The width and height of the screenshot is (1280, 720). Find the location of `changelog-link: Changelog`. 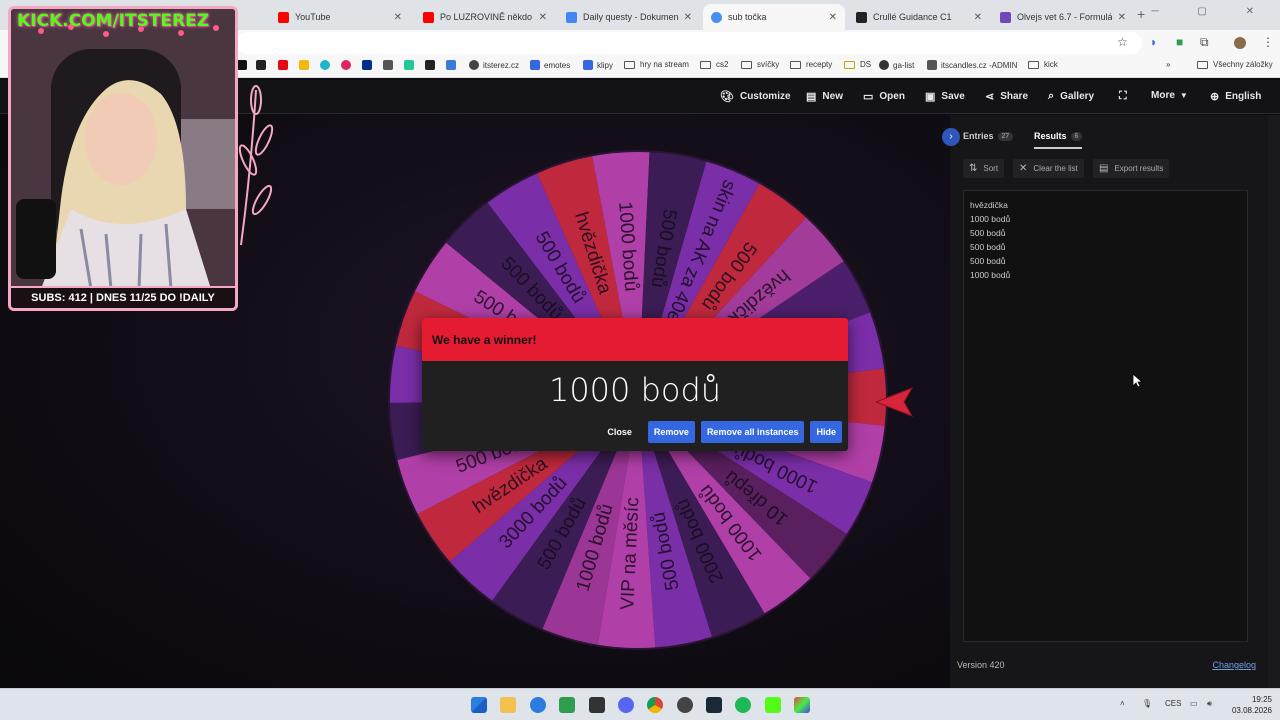

changelog-link: Changelog is located at coordinates (1234, 665).